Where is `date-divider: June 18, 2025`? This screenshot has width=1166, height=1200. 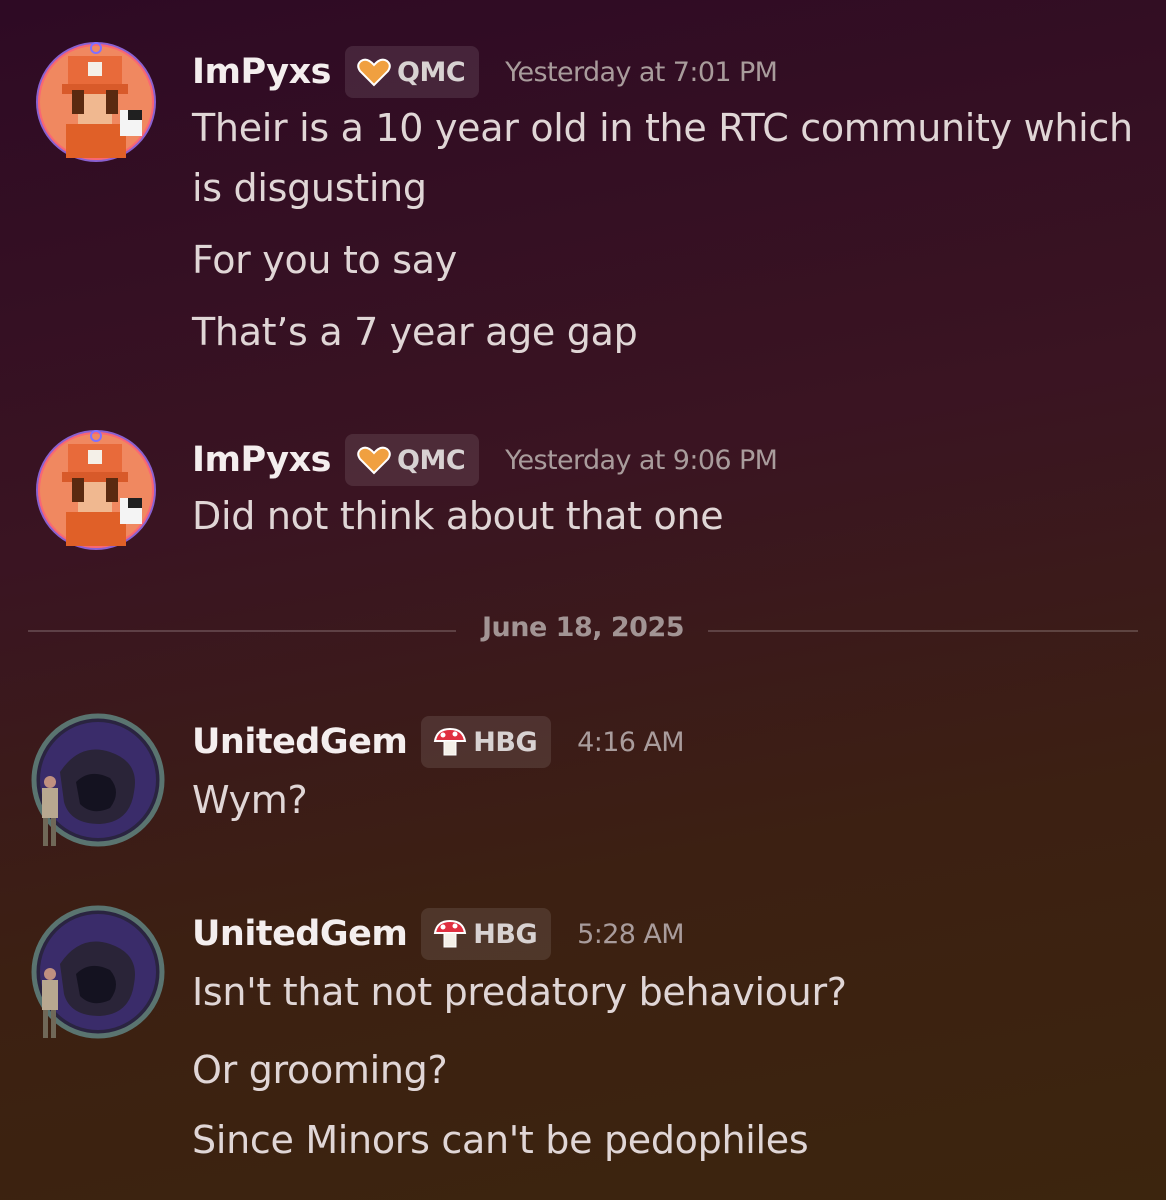
date-divider: June 18, 2025 is located at coordinates (583, 627).